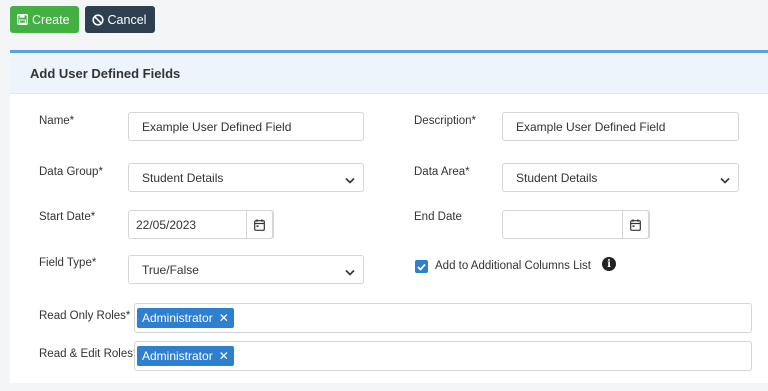 Image resolution: width=768 pixels, height=391 pixels. I want to click on name-label: Name*, so click(57, 121).